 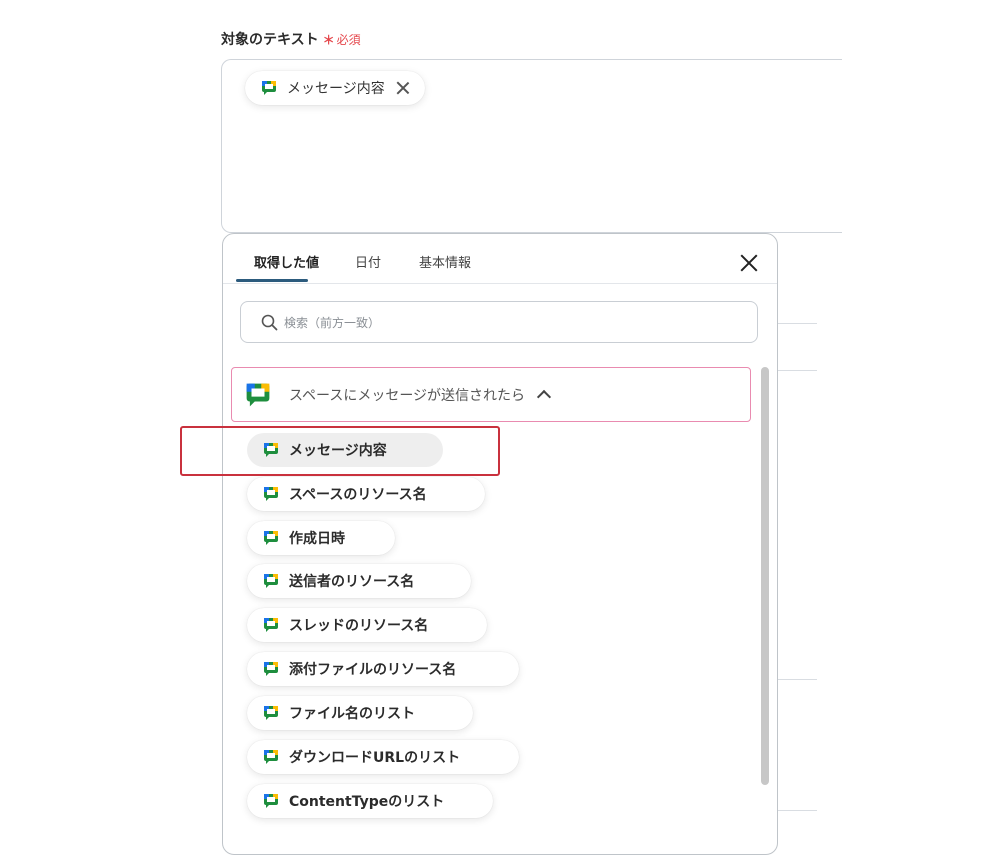 What do you see at coordinates (373, 670) in the screenshot?
I see `list-item-label: 添付ファイルのリソース名` at bounding box center [373, 670].